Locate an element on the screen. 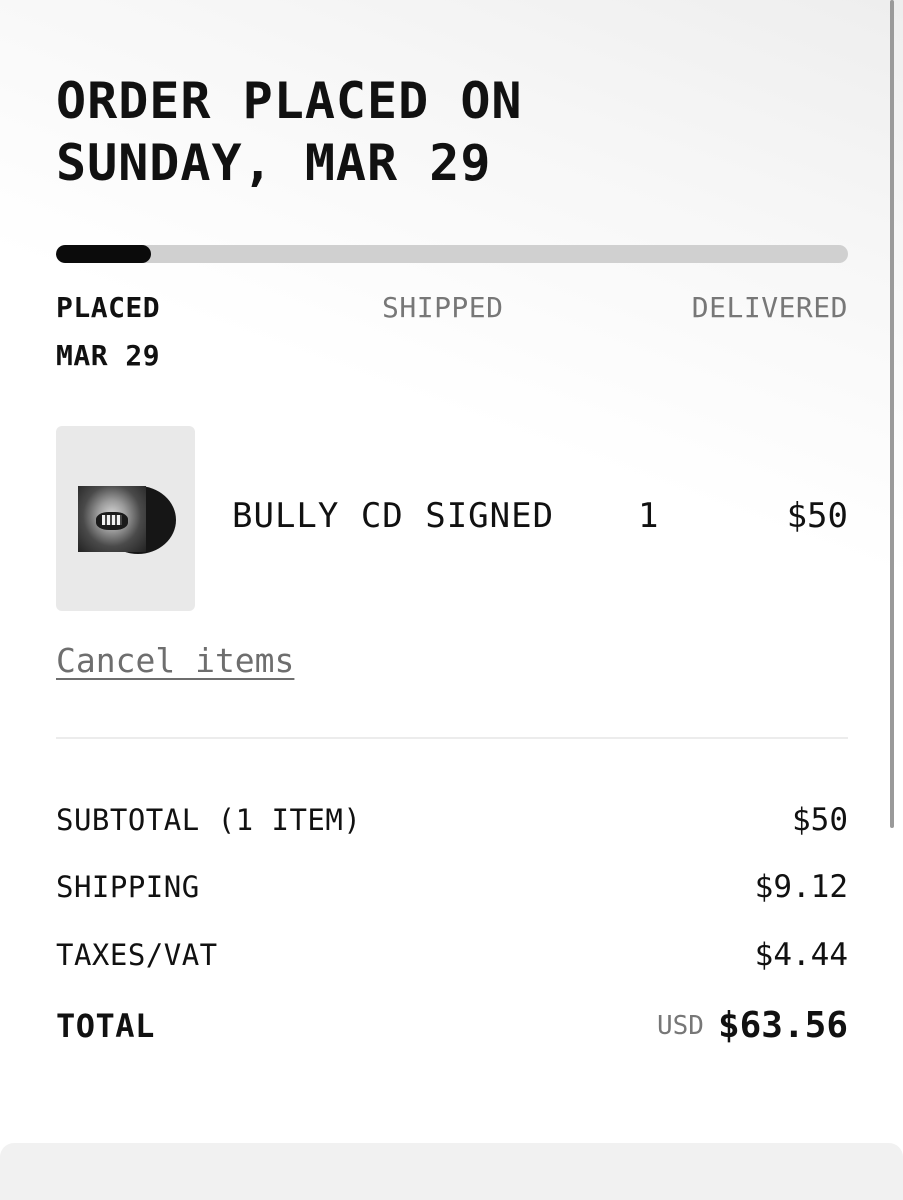  page-title-line-1: ORDER PLACED ON is located at coordinates (289, 101).